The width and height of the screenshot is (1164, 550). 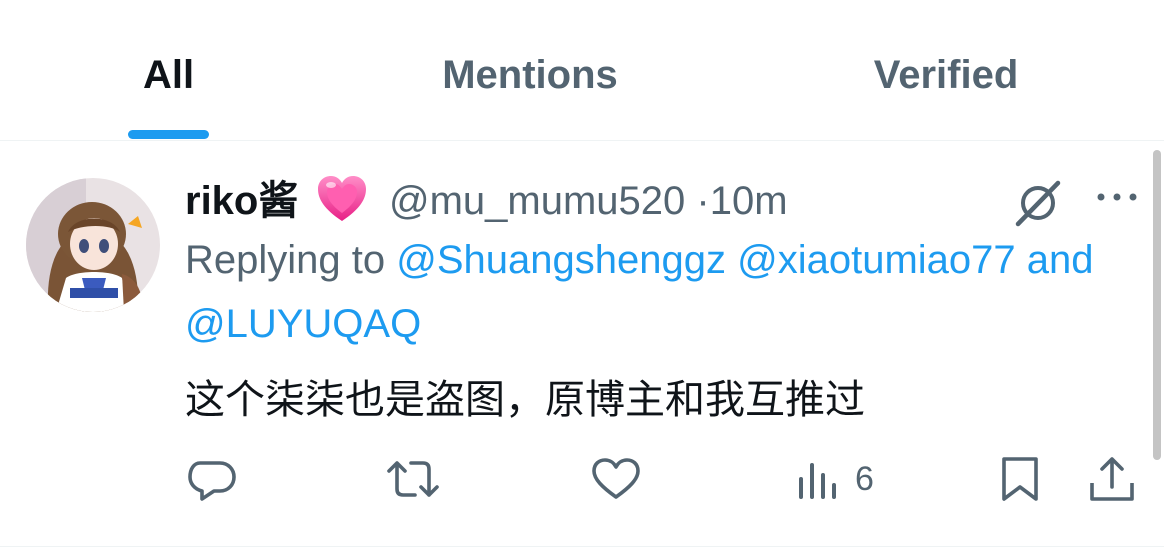 I want to click on views-icon, so click(x=817, y=481).